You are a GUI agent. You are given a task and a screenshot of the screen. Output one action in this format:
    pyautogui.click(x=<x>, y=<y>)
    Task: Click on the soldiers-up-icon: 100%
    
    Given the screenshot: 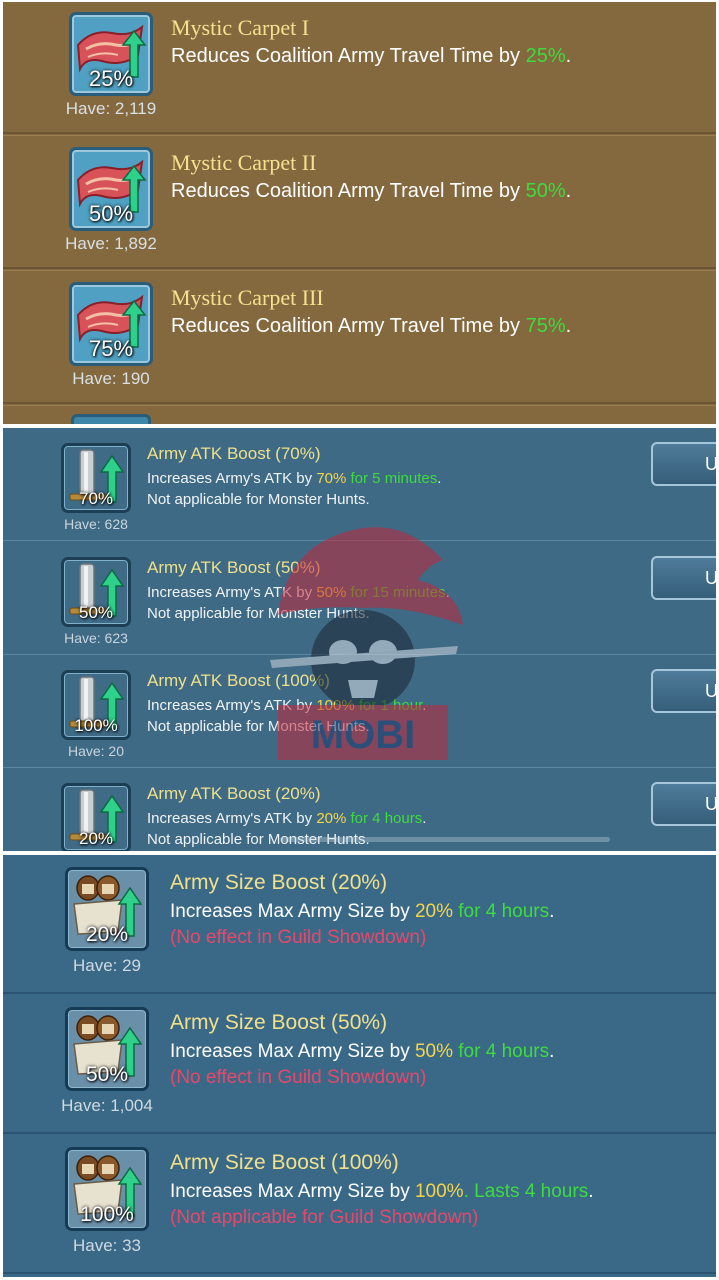 What is the action you would take?
    pyautogui.click(x=107, y=1189)
    